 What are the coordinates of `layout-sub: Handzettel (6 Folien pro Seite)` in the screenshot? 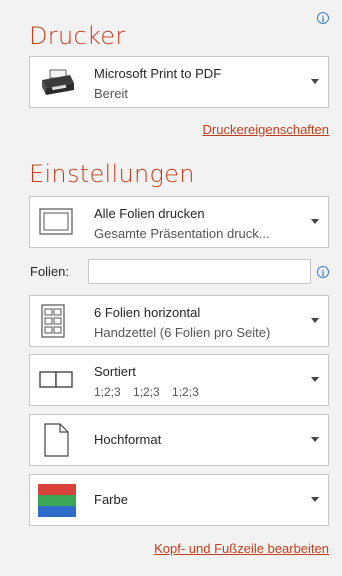 It's located at (182, 332).